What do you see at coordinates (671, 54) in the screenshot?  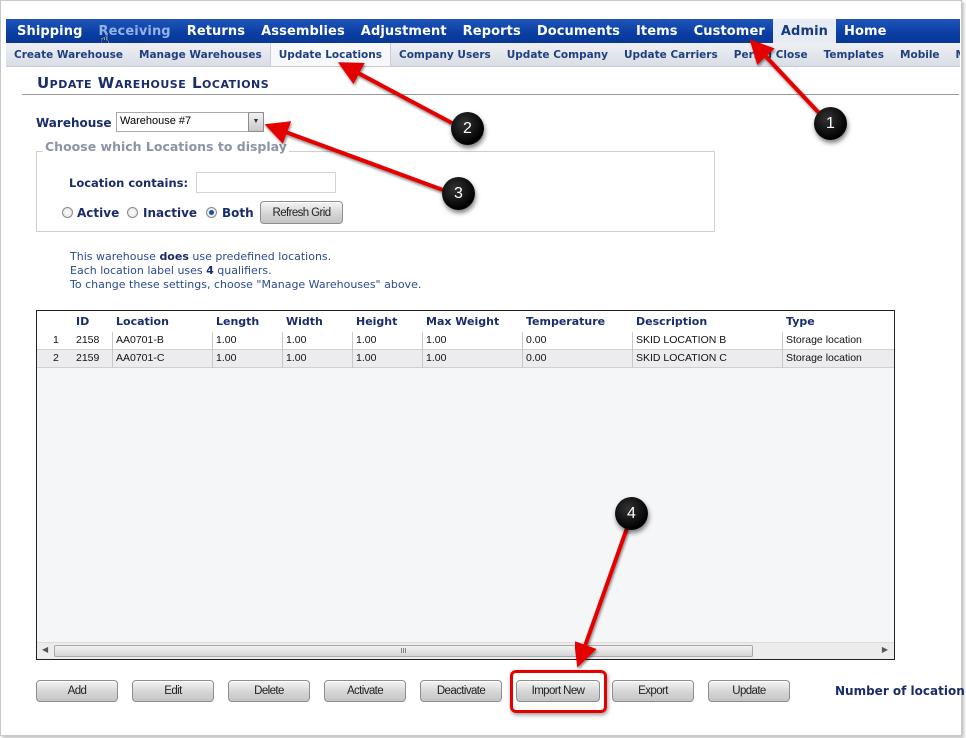 I see `subnav-update-carriers: Update Carriers` at bounding box center [671, 54].